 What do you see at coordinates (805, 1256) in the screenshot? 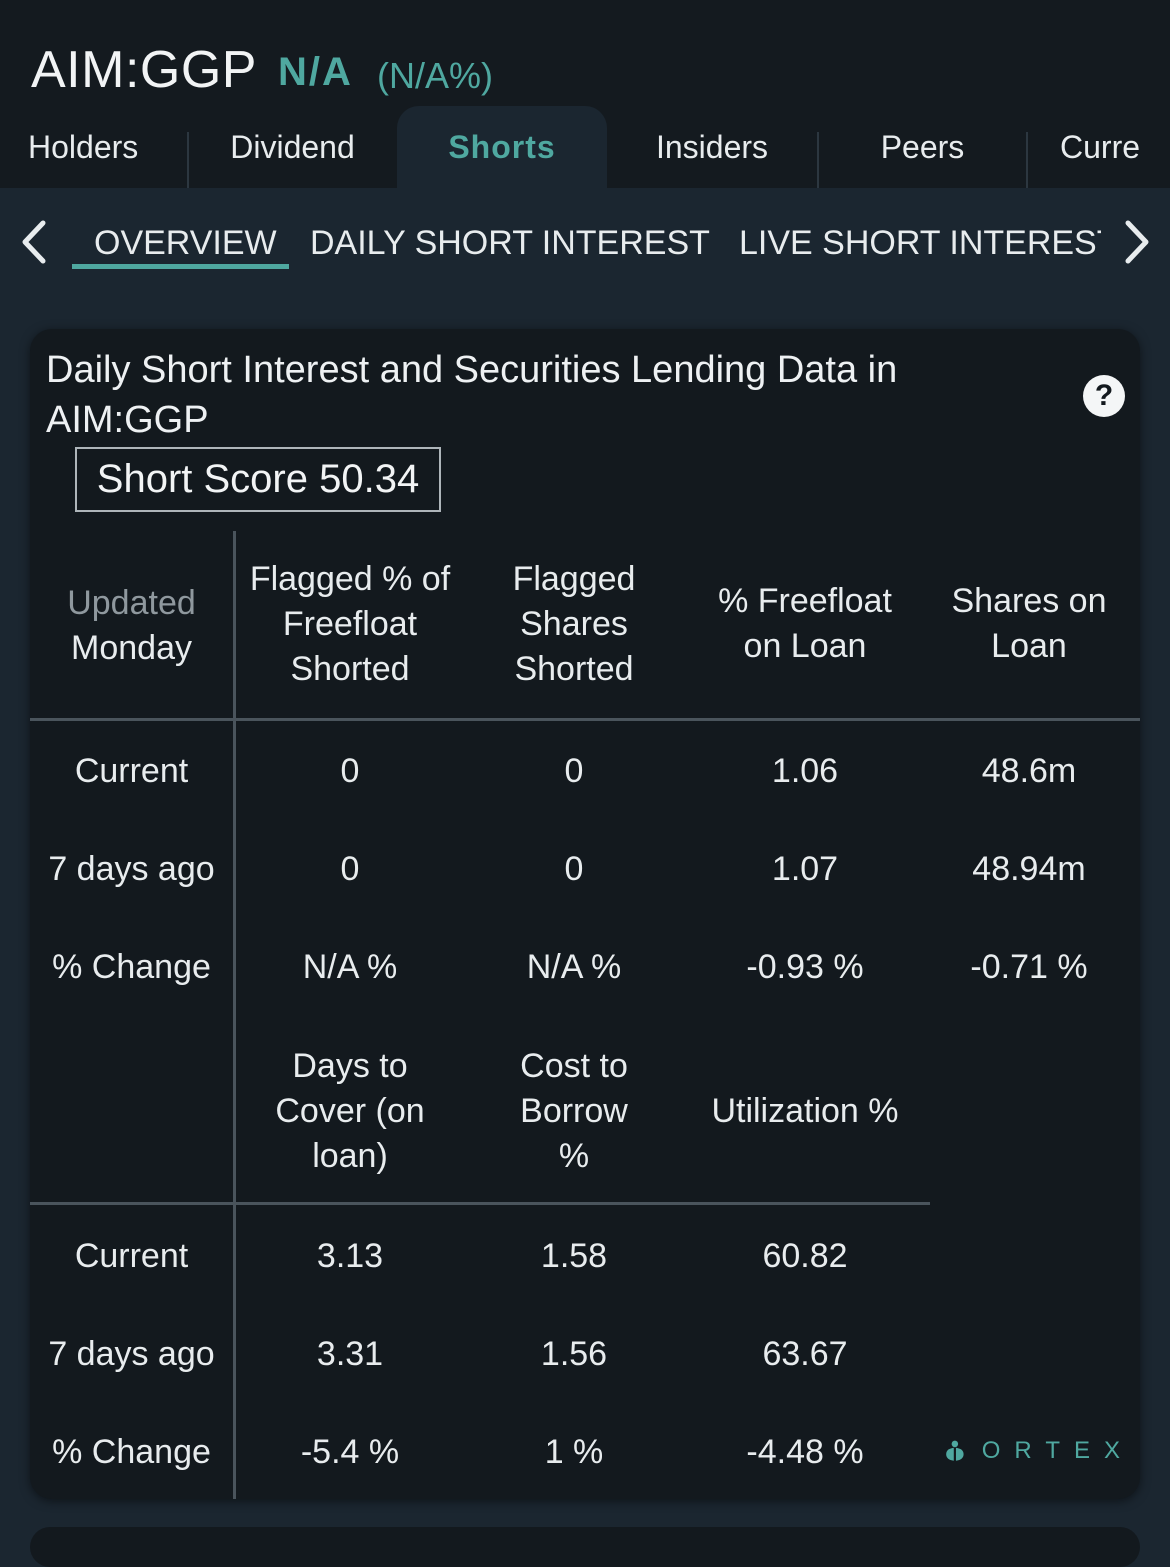
I see `table-cell: 60.82` at bounding box center [805, 1256].